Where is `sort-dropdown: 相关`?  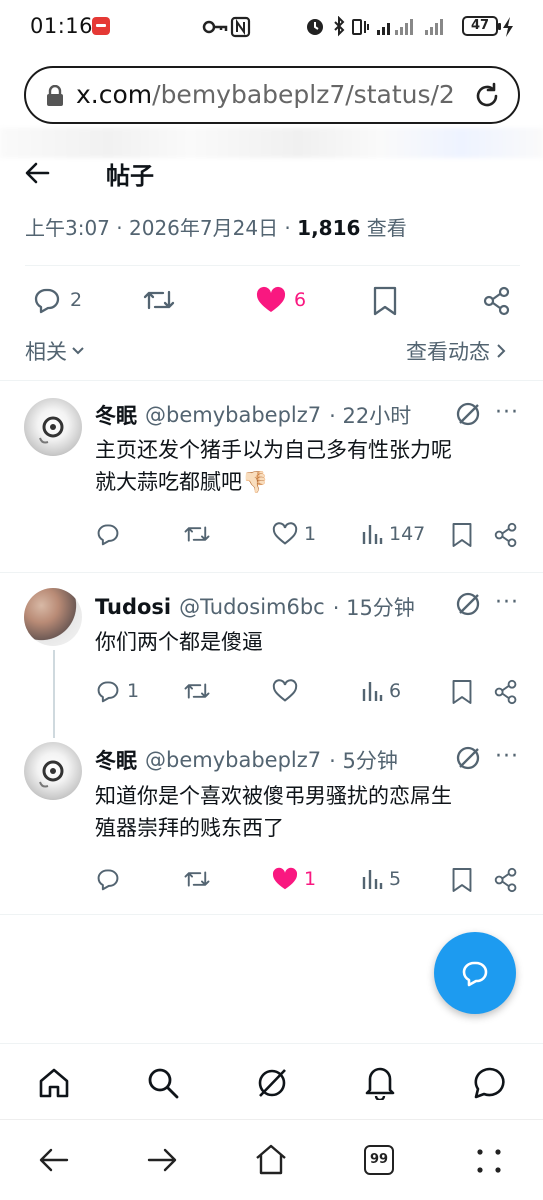 sort-dropdown: 相关 is located at coordinates (55, 351).